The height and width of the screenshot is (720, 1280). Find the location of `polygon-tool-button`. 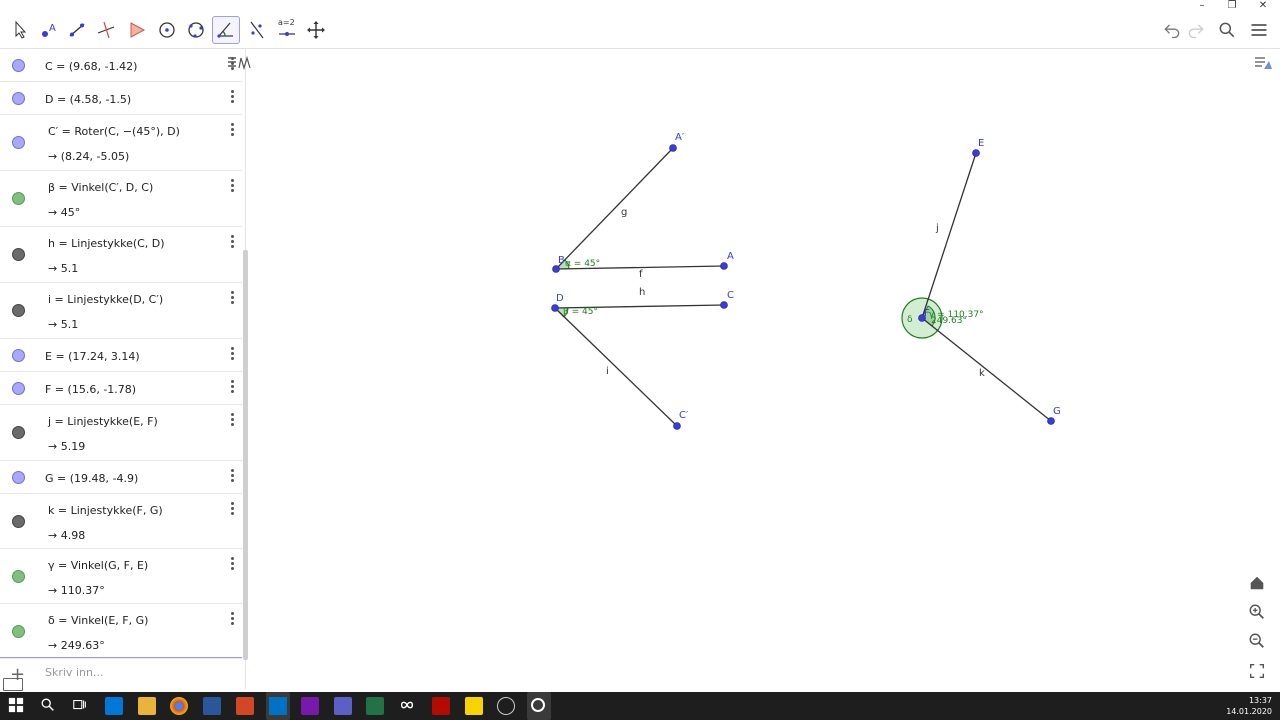

polygon-tool-button is located at coordinates (137, 30).